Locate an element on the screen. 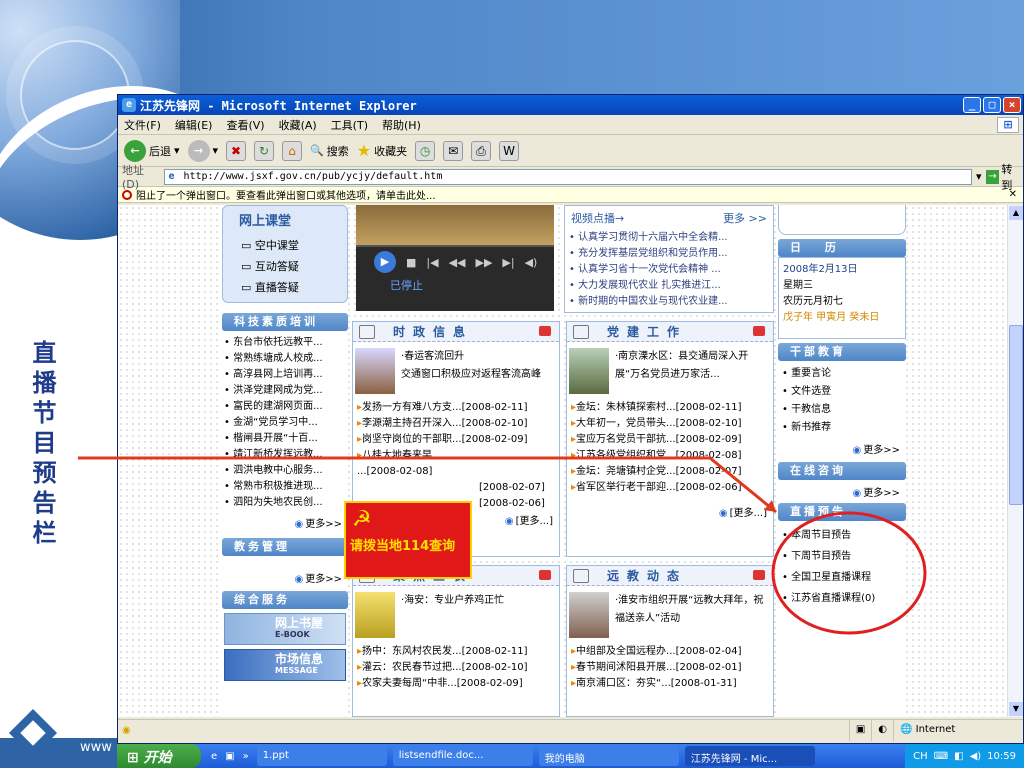  volume-icon: ◀) is located at coordinates (531, 262).